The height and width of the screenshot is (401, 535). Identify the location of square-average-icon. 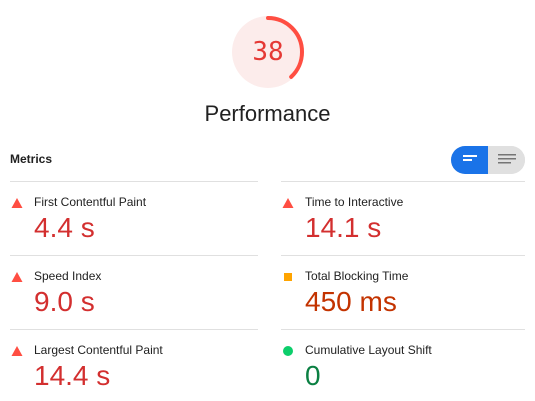
(288, 277).